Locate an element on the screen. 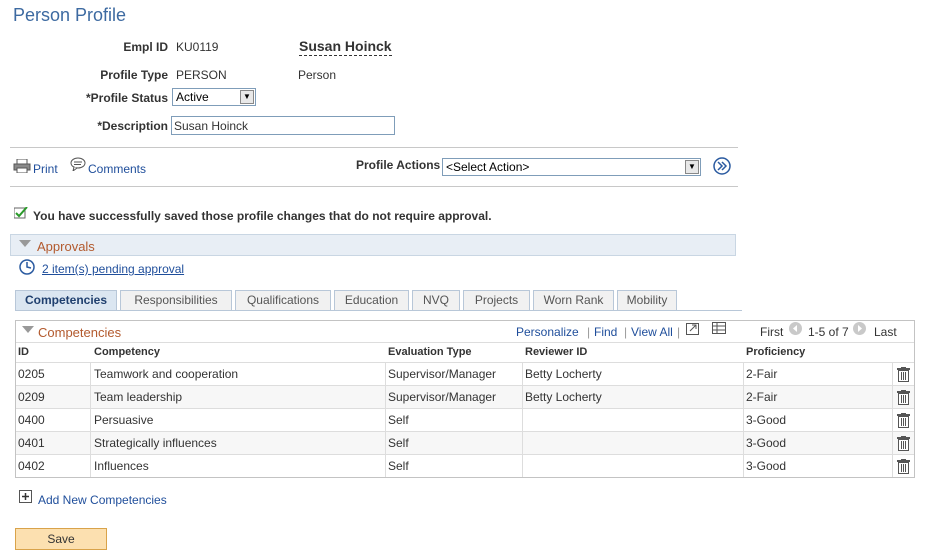 Image resolution: width=927 pixels, height=557 pixels. table-row: 0402 Influences Self 3-Good is located at coordinates (465, 465).